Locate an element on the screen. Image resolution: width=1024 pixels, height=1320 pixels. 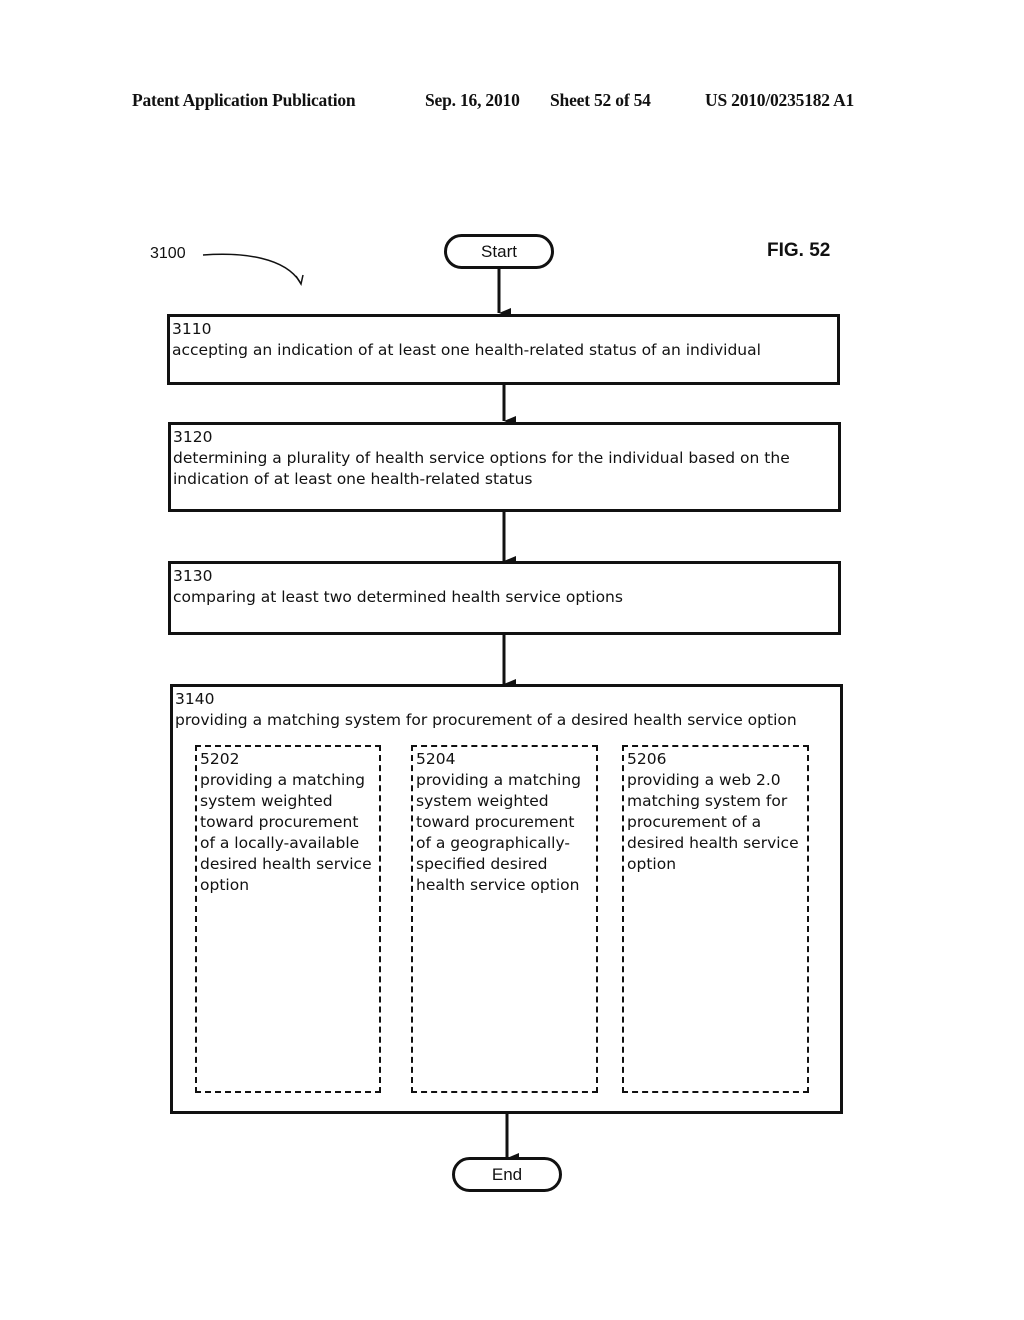
step-number: 3130 is located at coordinates (193, 576).